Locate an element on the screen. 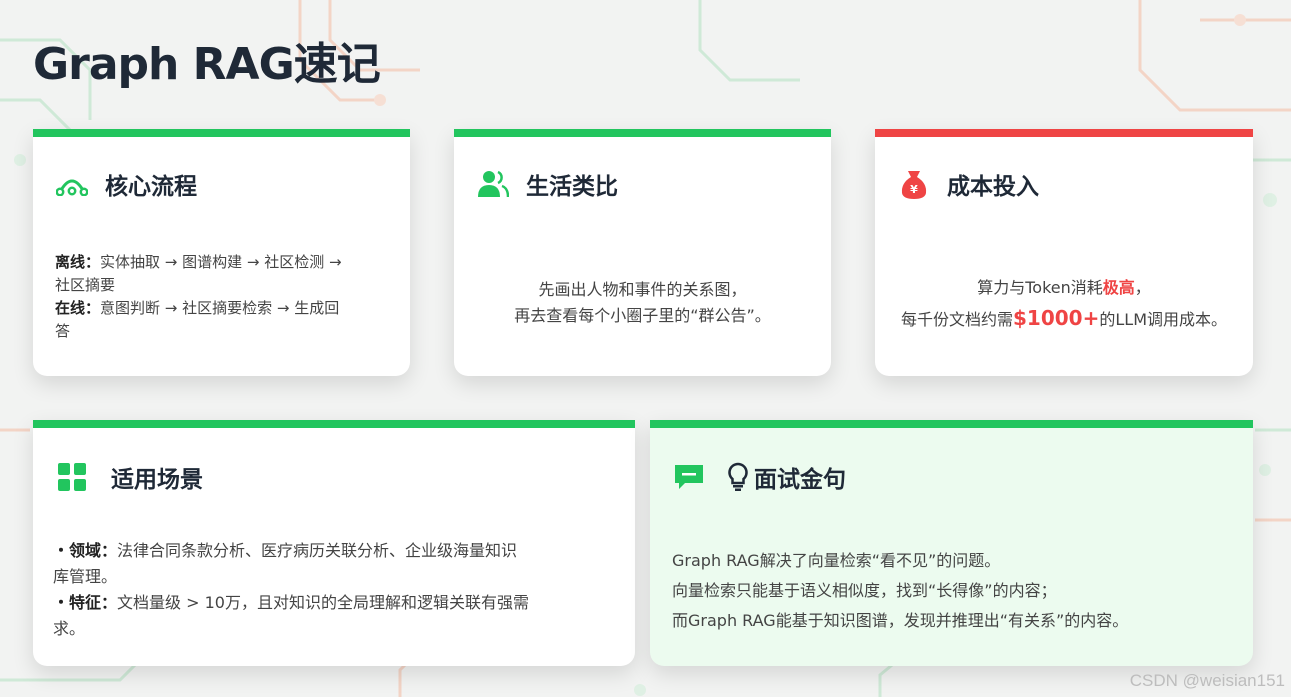  card-title: 核心流程 is located at coordinates (151, 187).